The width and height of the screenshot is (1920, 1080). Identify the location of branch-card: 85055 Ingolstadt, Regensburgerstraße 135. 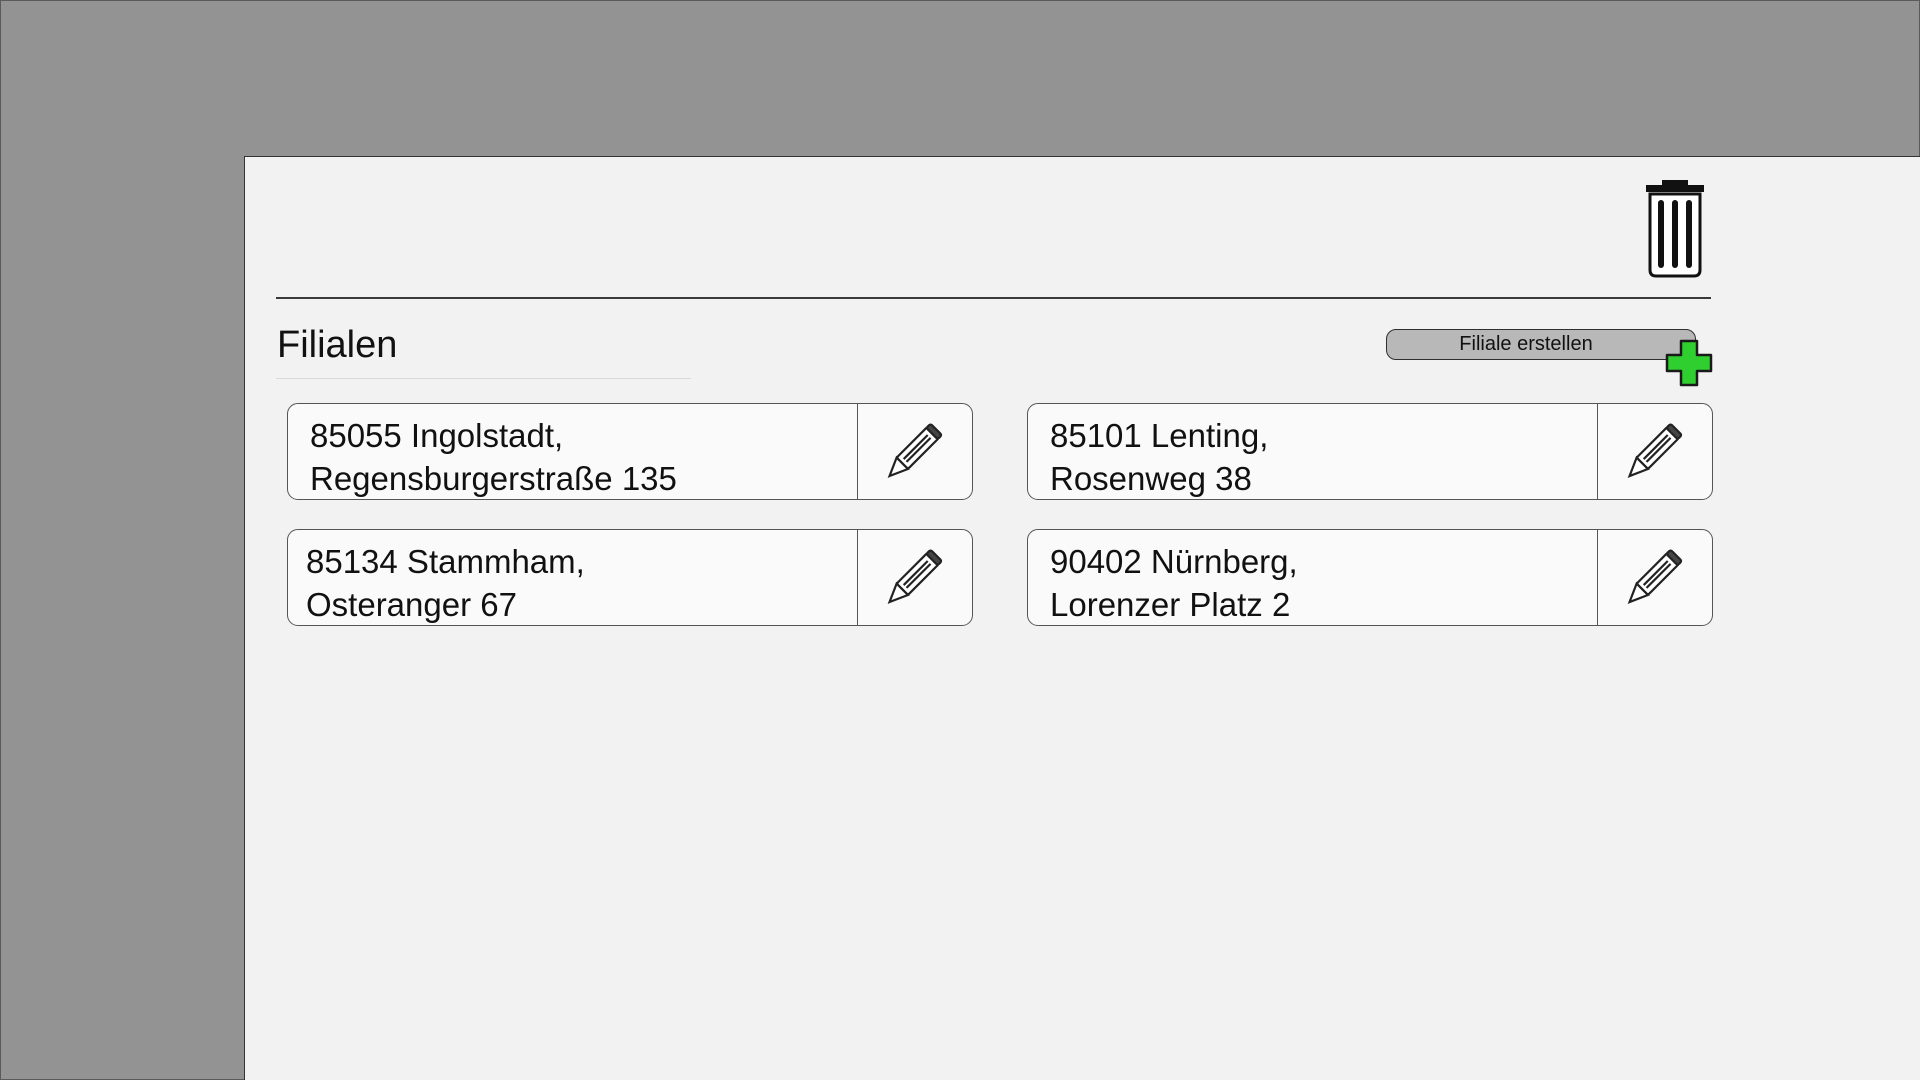
(630, 451).